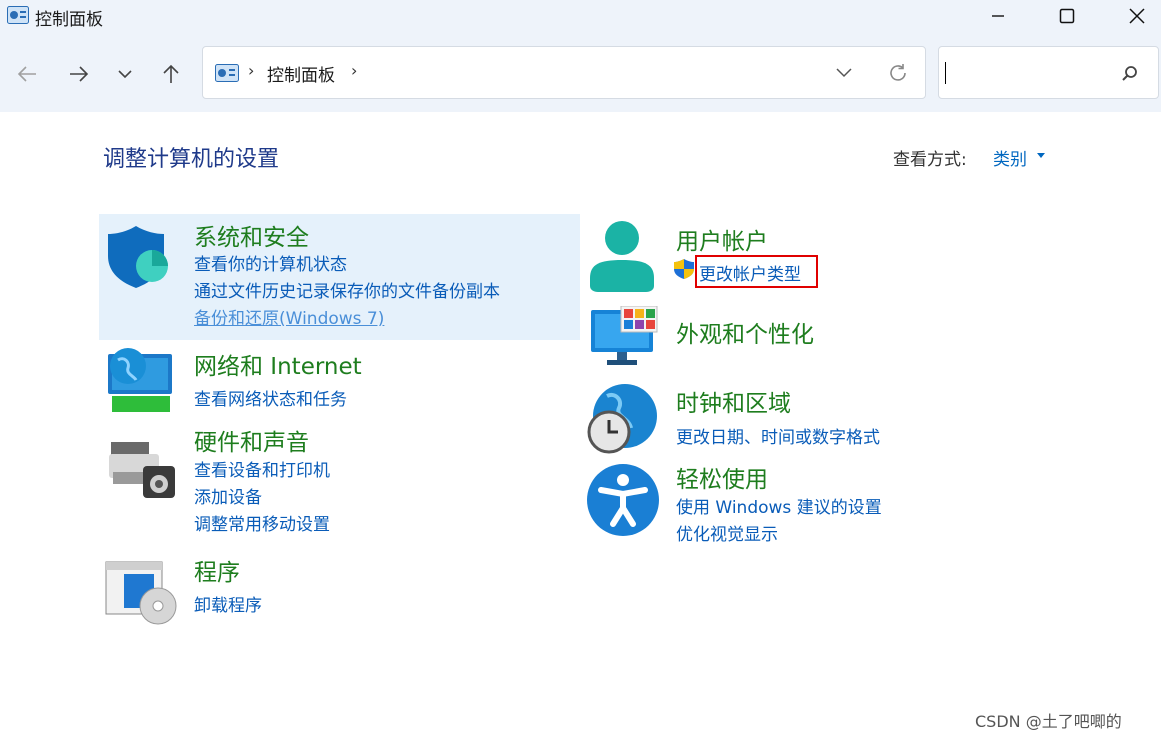  I want to click on link-file-history-backup: 通过文件历史记录保存你的文件备份副本, so click(347, 289).